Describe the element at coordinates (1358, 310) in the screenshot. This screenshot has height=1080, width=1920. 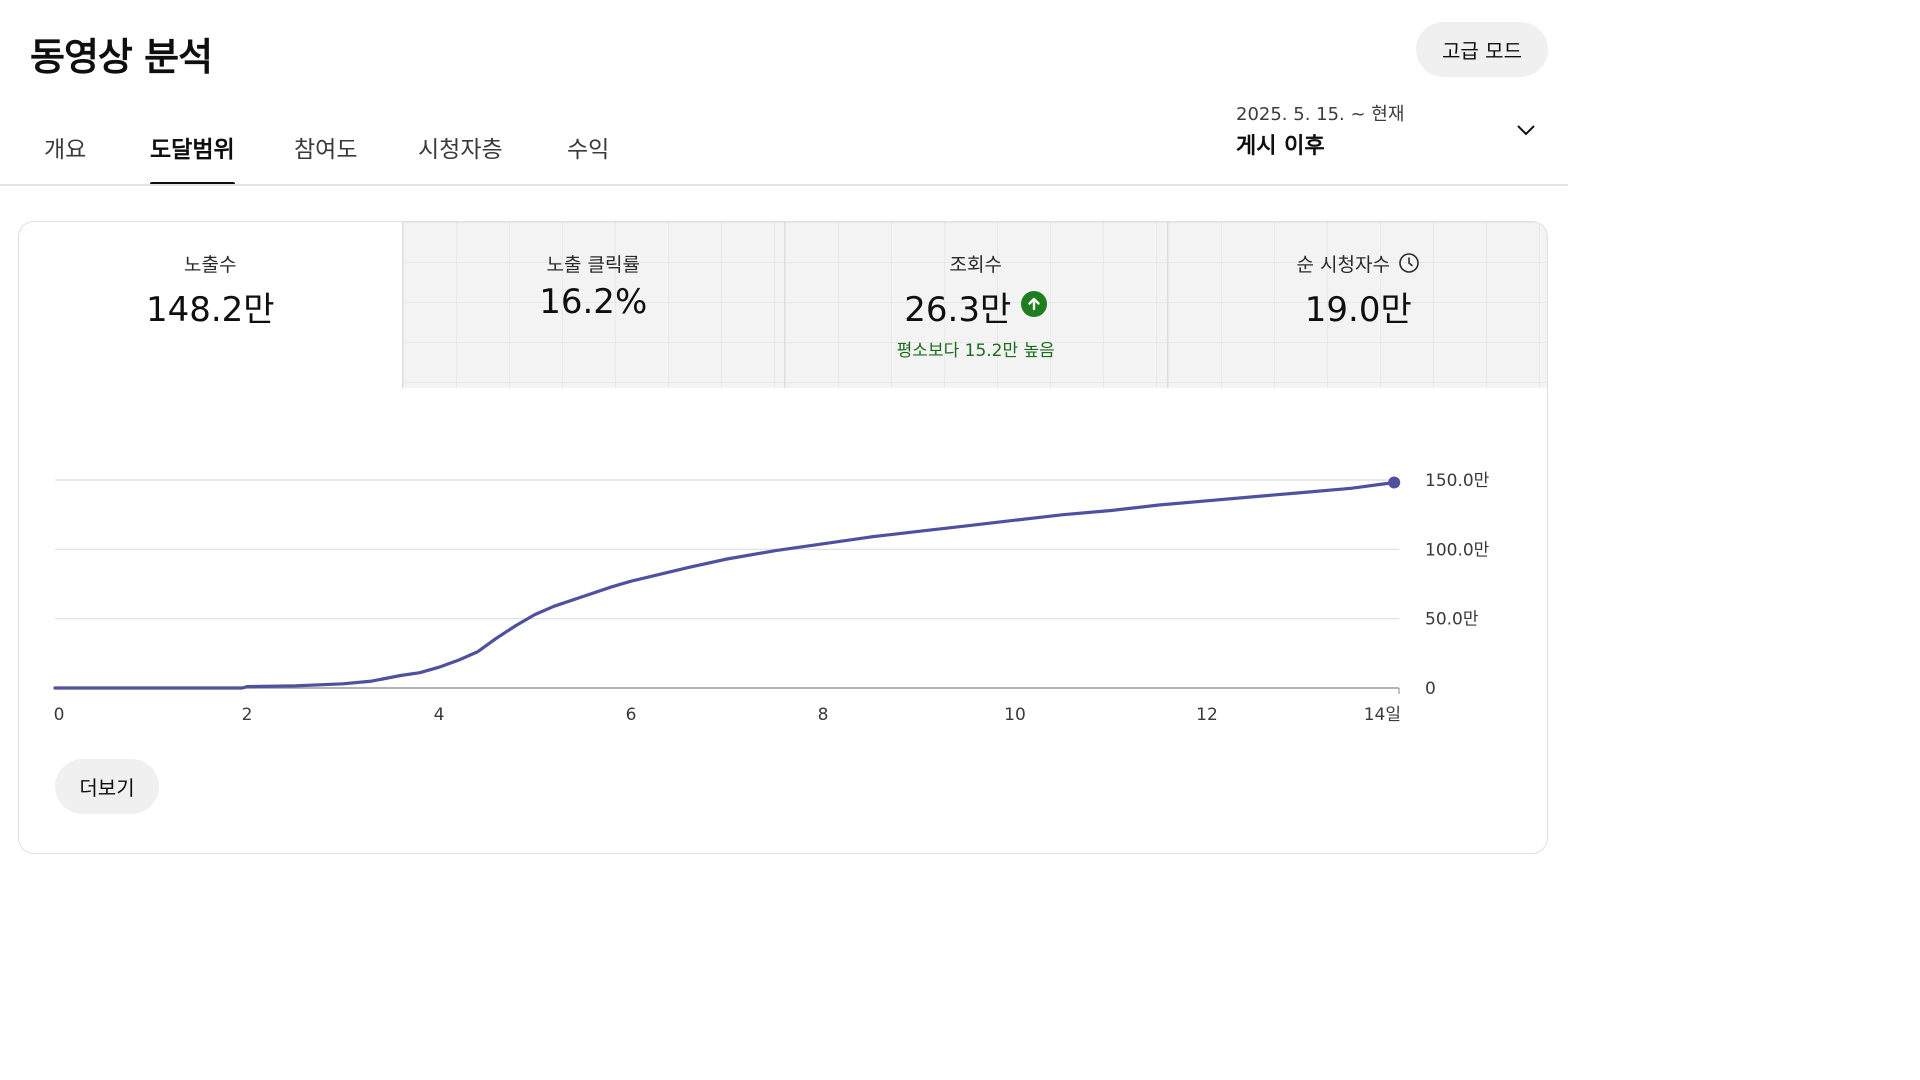
I see `metric-value: 19.0만` at that location.